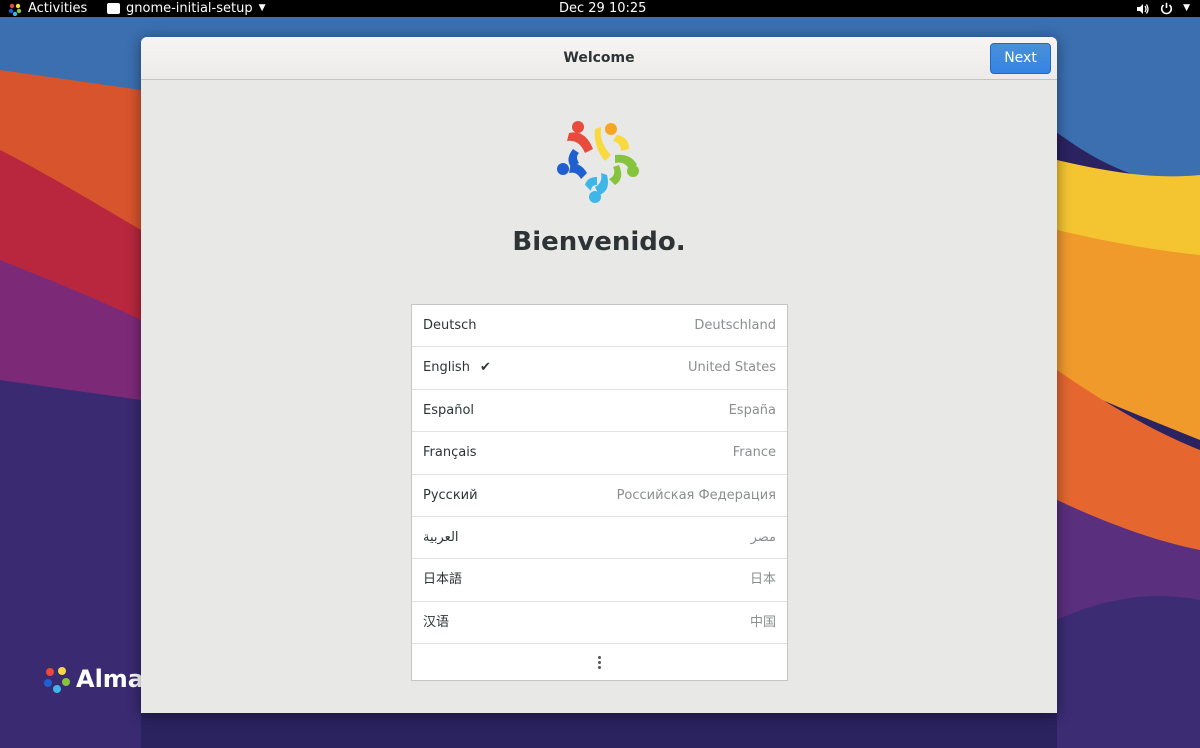 This screenshot has height=748, width=1200. I want to click on almalinux-small-icon, so click(15, 9).